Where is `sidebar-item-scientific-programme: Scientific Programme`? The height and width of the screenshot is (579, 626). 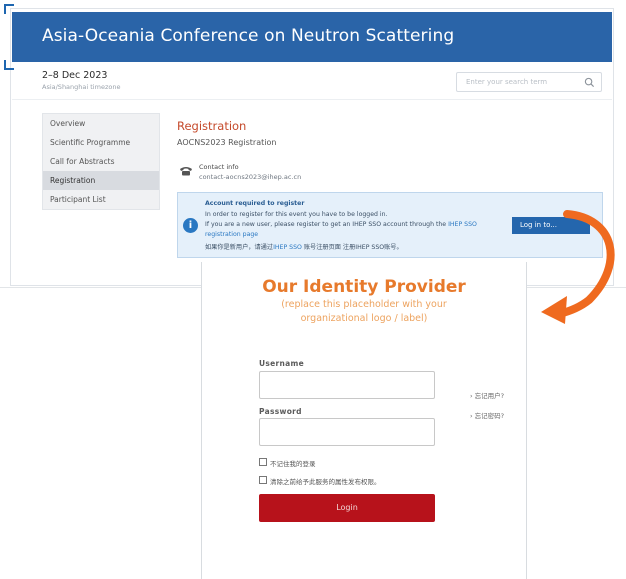 sidebar-item-scientific-programme: Scientific Programme is located at coordinates (101, 142).